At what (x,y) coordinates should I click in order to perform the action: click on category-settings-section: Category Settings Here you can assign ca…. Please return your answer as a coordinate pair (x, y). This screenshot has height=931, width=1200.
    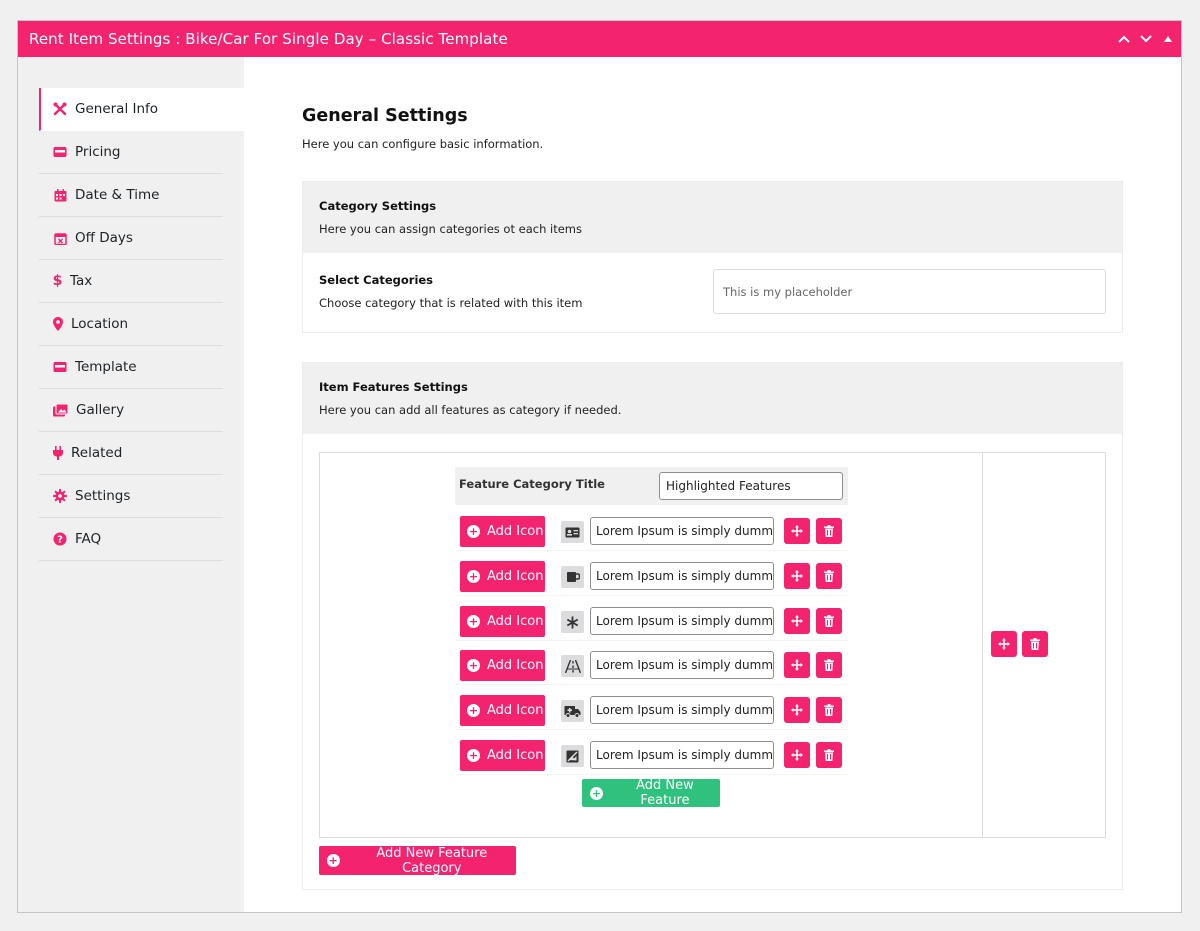
    Looking at the image, I should click on (712, 257).